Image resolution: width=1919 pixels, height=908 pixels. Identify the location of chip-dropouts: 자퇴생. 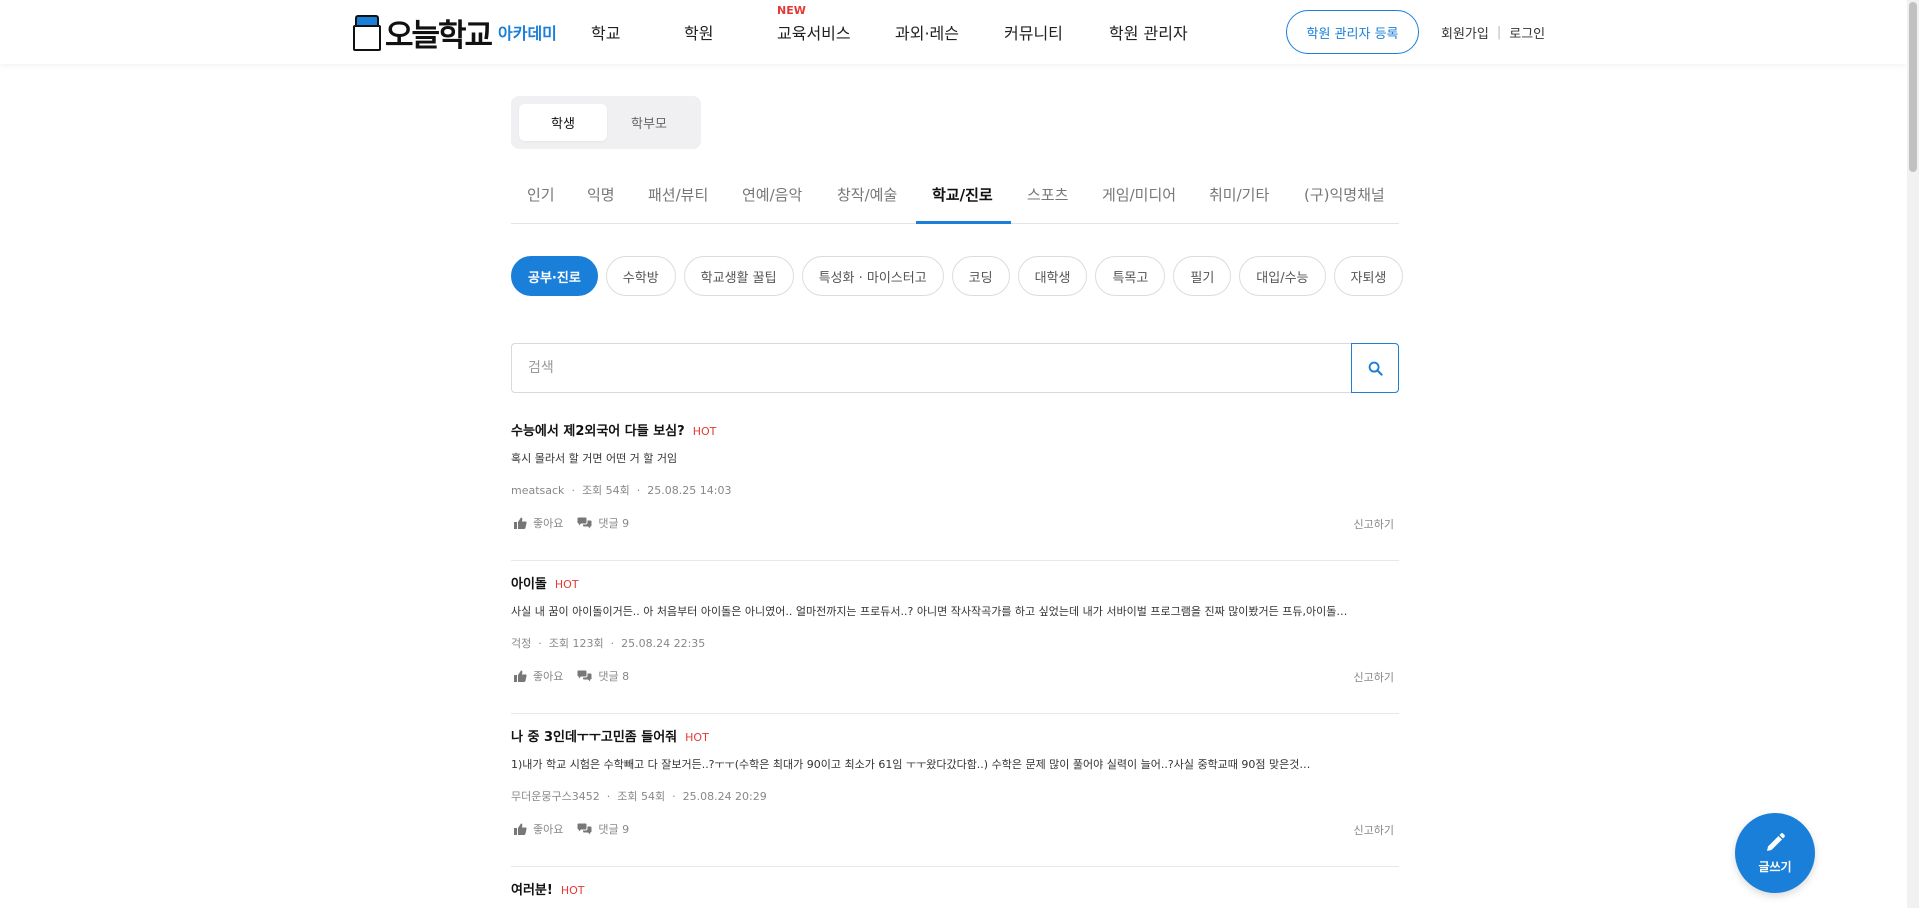
(1368, 276).